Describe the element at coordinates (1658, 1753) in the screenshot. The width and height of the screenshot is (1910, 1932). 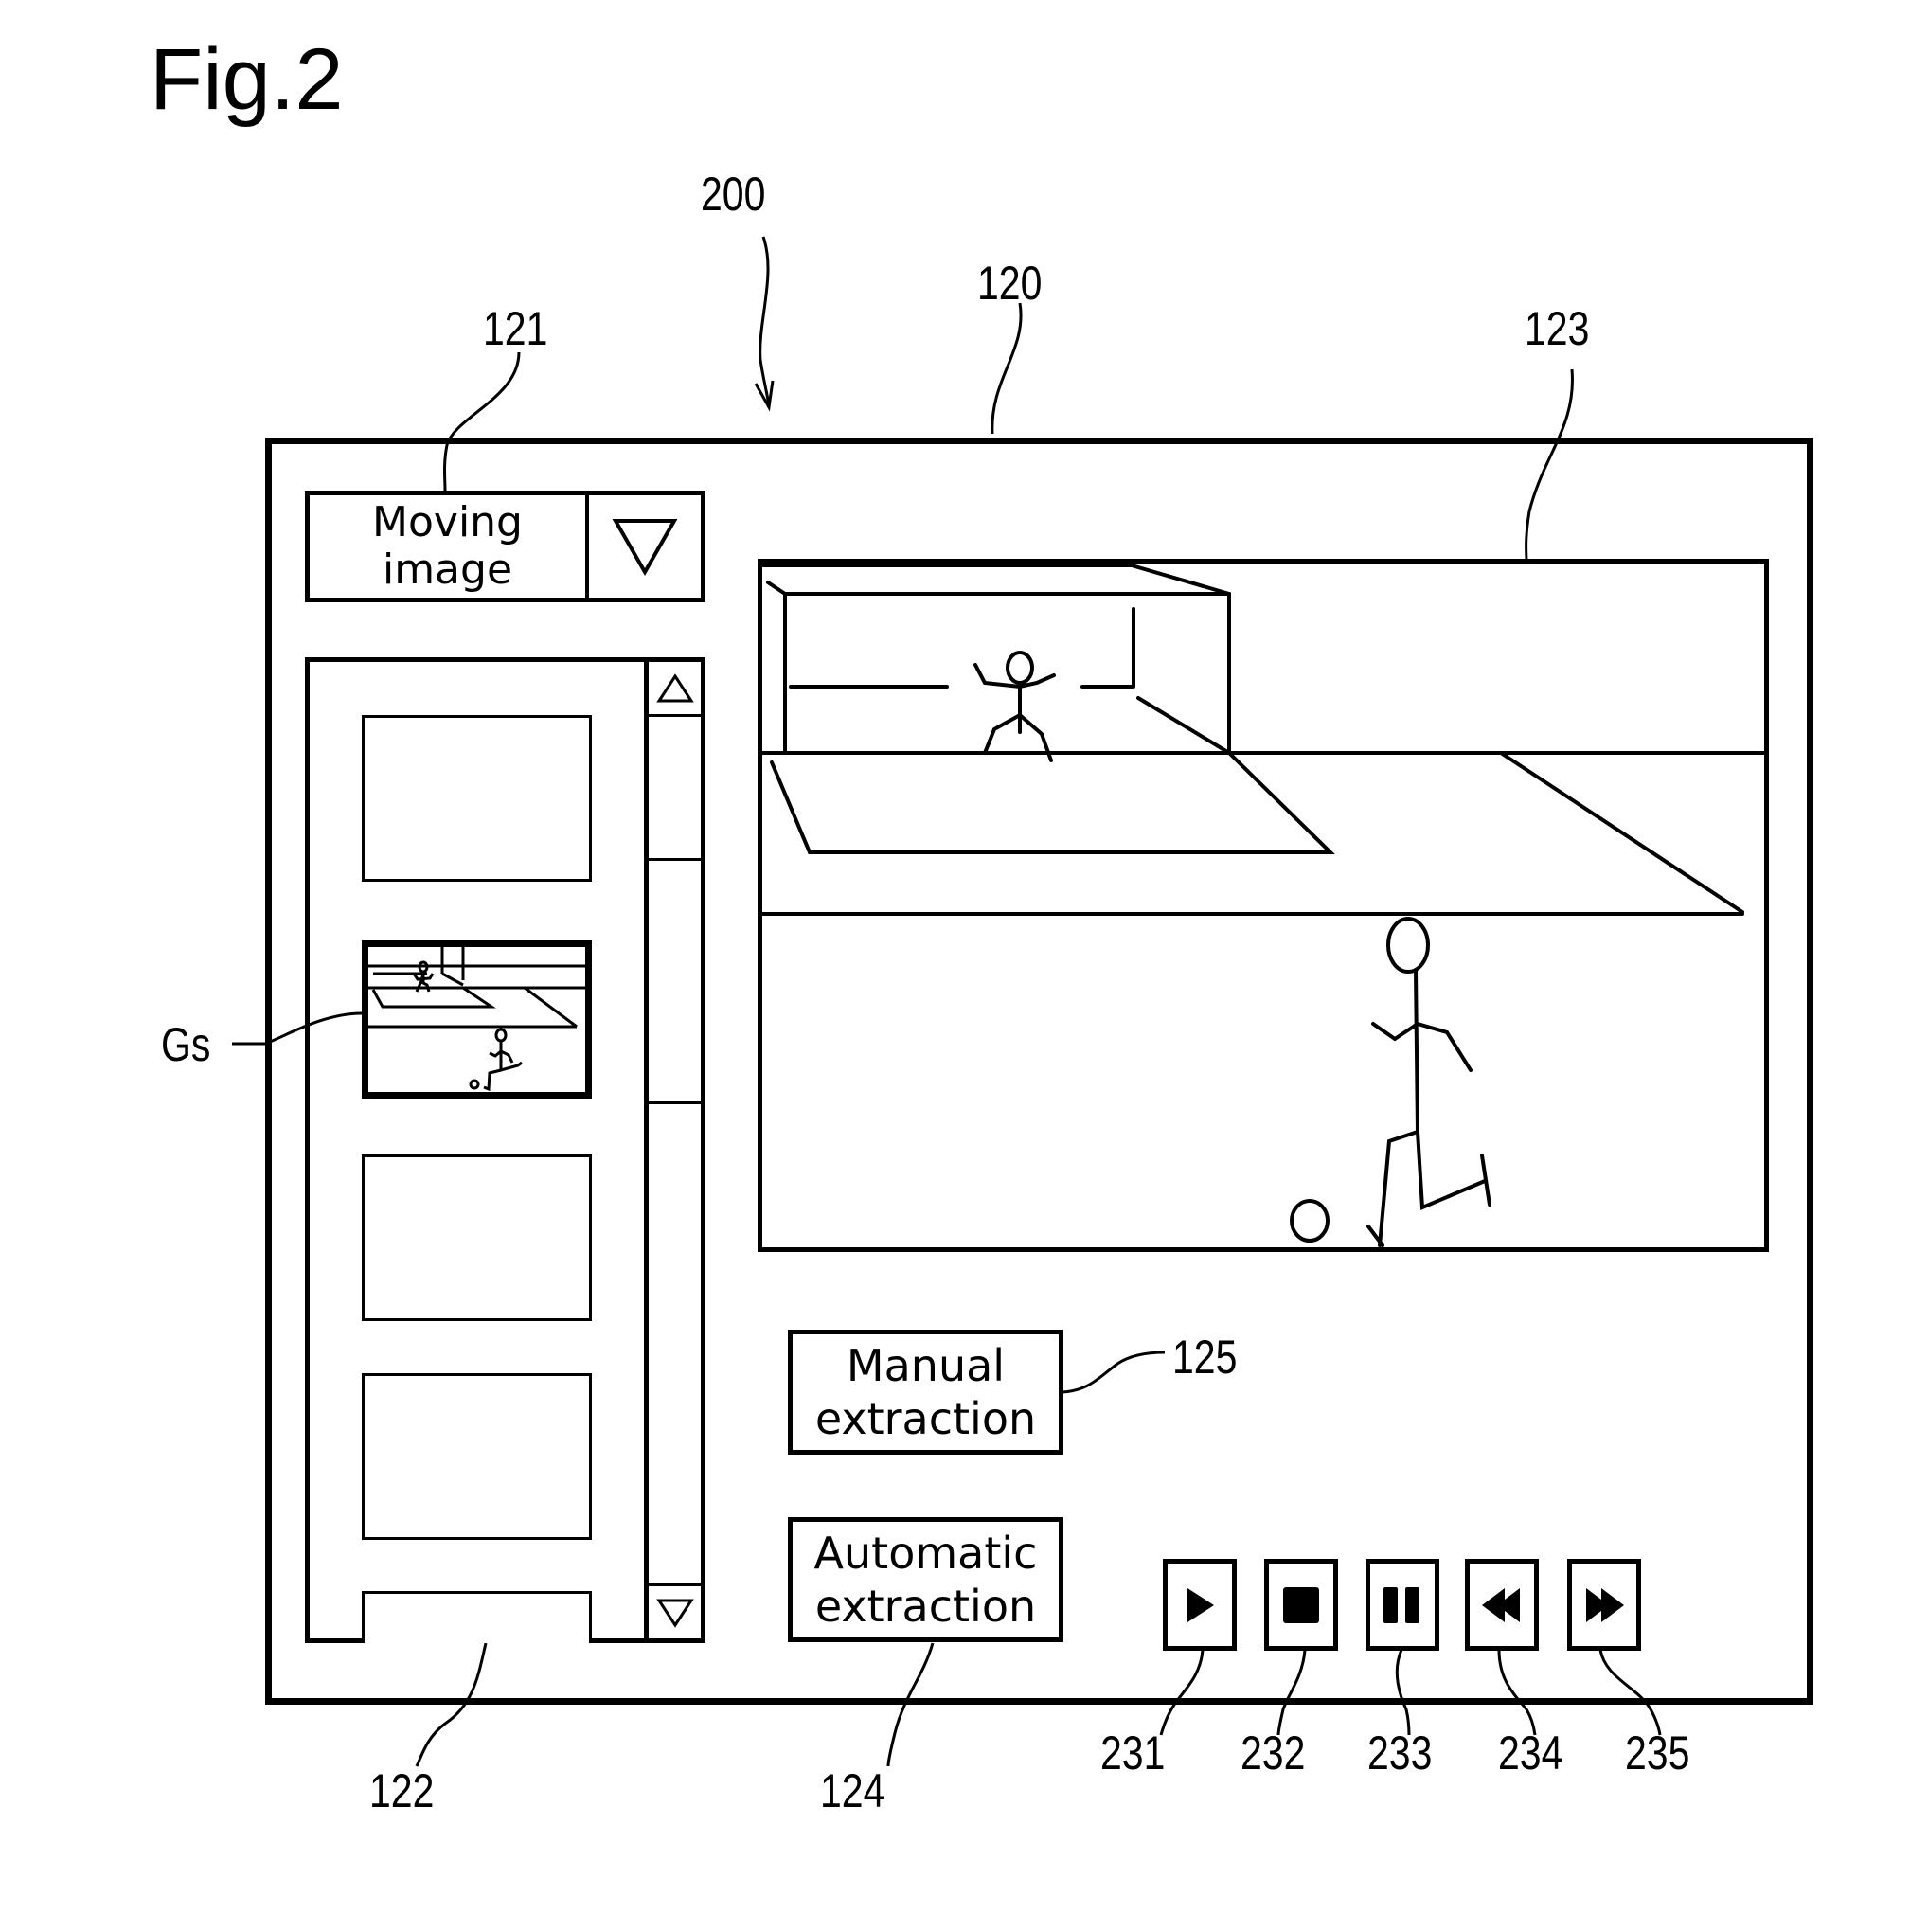
I see `ref-label-235: 235` at that location.